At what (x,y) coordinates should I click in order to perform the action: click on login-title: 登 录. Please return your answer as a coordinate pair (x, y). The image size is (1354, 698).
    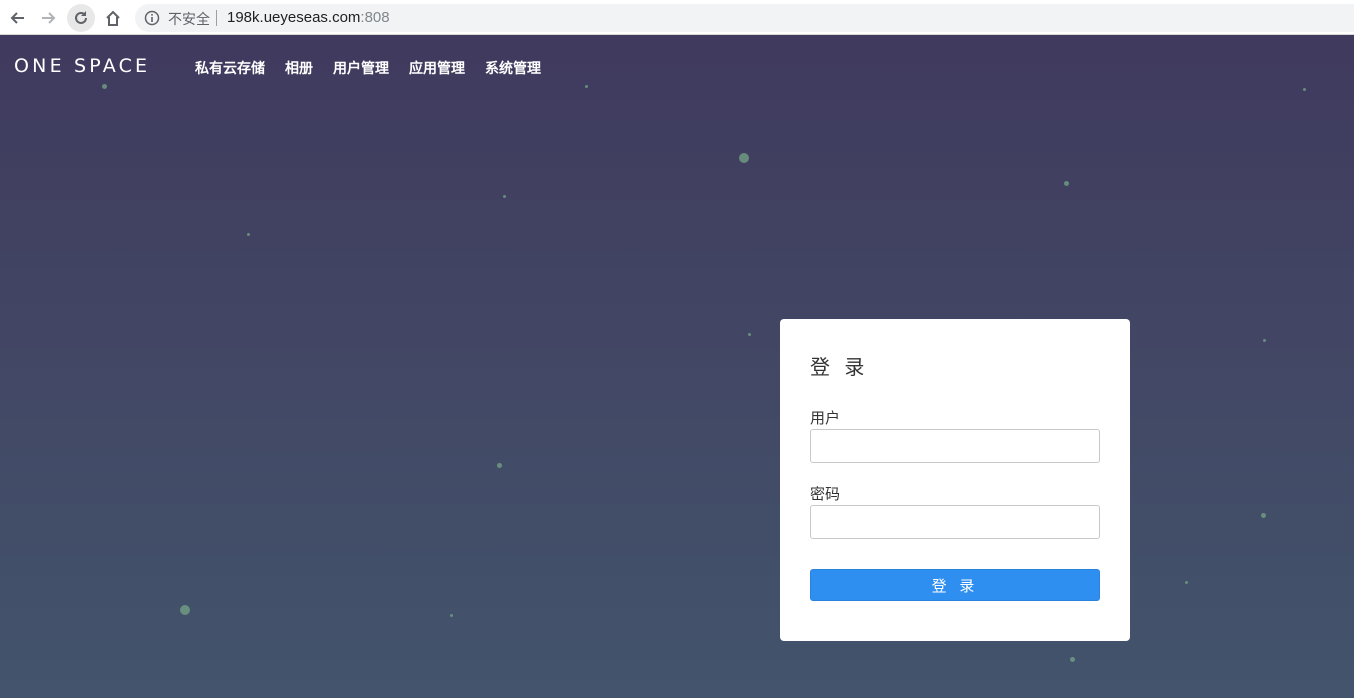
    Looking at the image, I should click on (839, 367).